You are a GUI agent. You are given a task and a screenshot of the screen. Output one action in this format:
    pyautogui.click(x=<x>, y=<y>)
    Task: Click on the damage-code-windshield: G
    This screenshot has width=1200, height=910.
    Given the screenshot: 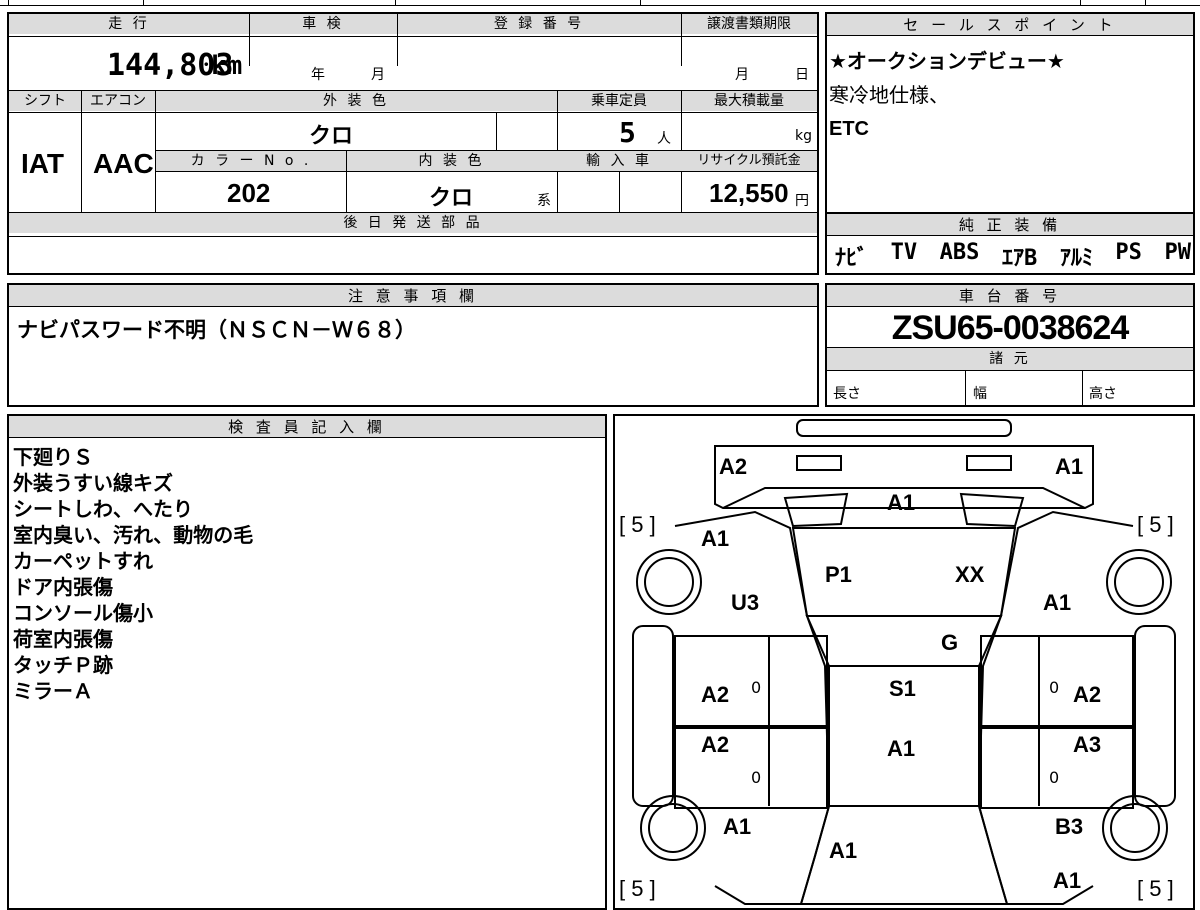 What is the action you would take?
    pyautogui.click(x=950, y=642)
    